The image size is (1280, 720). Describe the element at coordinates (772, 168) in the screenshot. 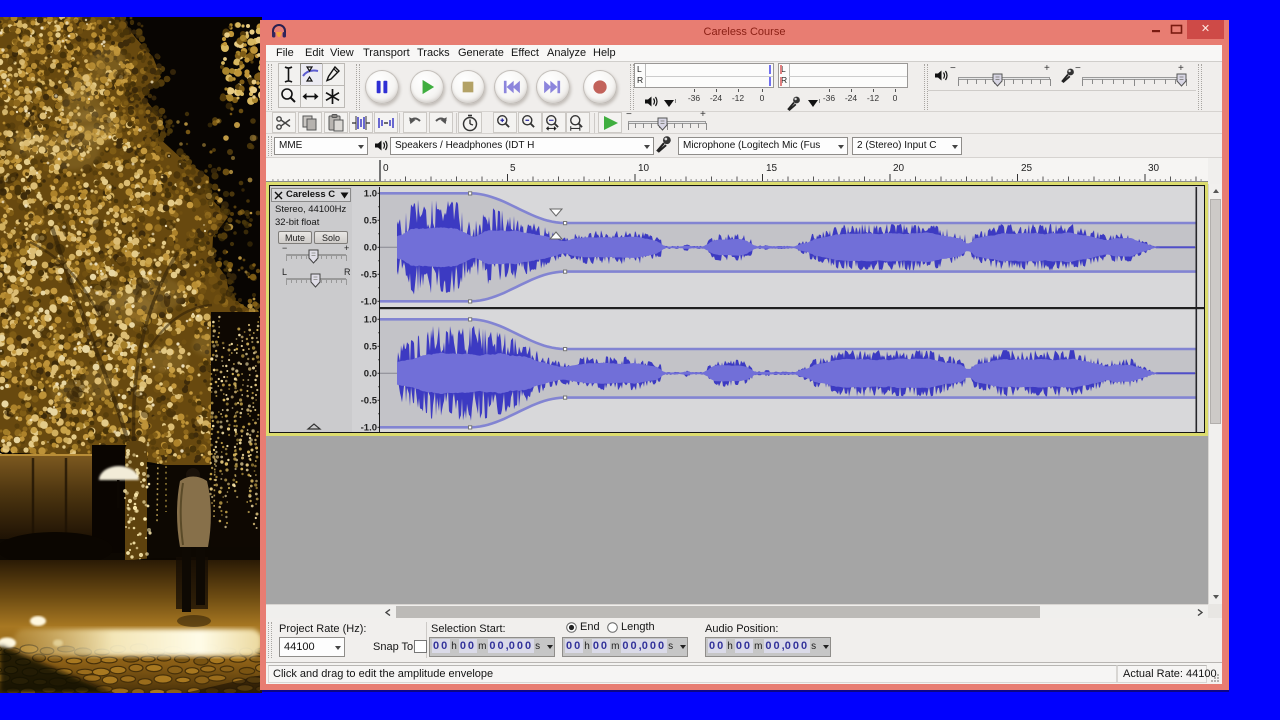

I see `svg-text: 15` at that location.